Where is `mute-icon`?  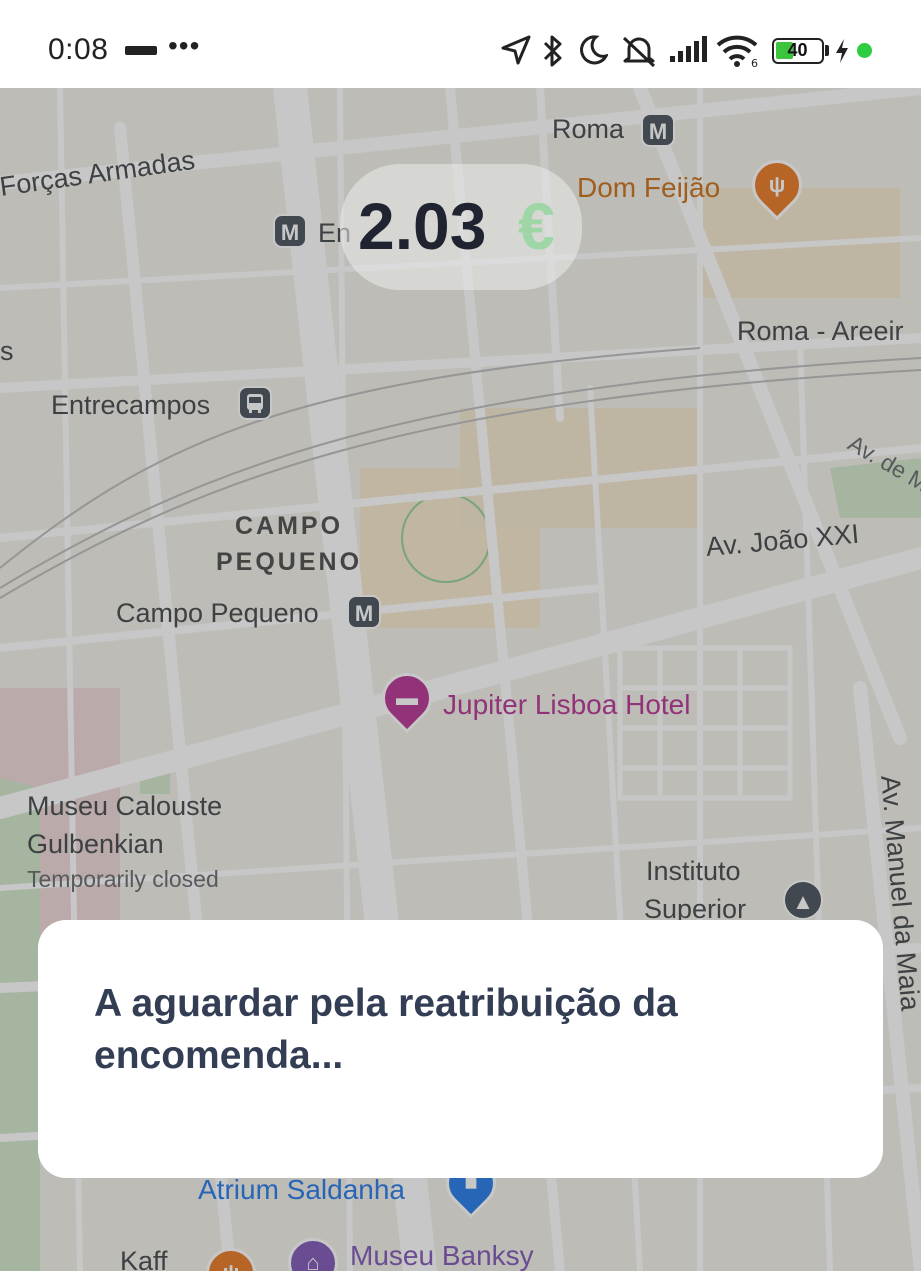 mute-icon is located at coordinates (639, 52).